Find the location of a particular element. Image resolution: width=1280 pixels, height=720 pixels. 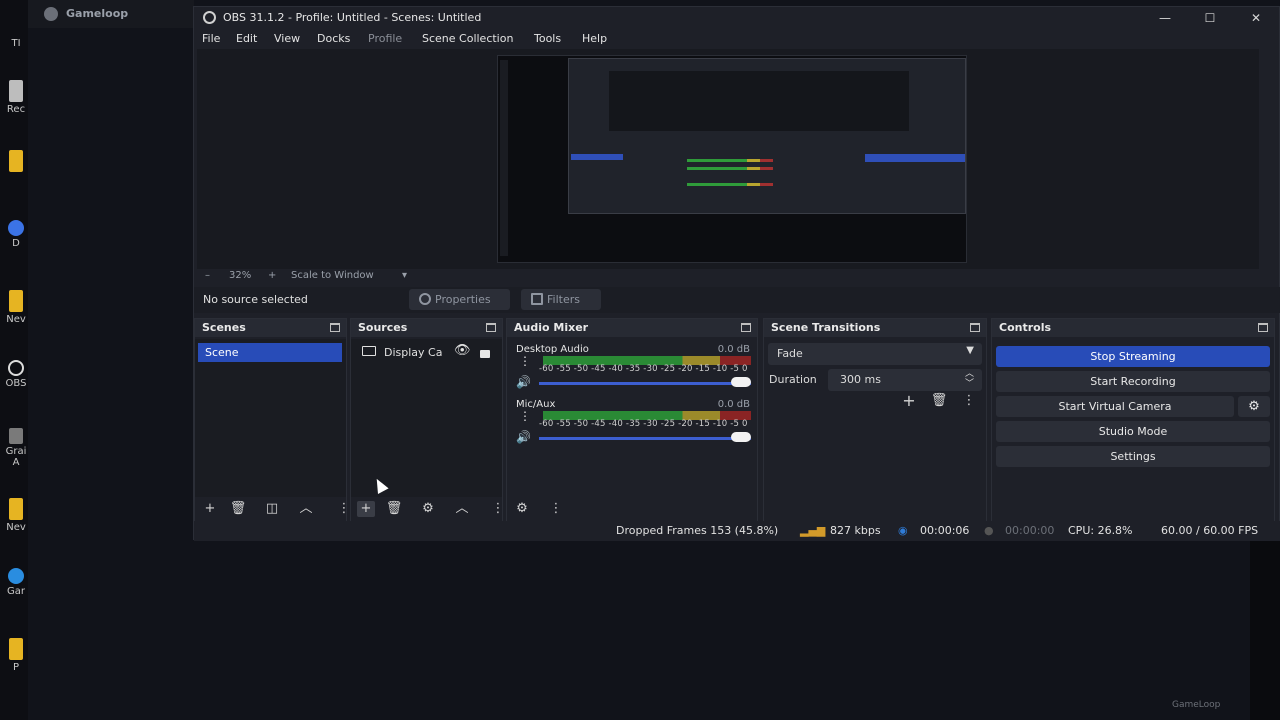

scenes-toolbar: + 🗑 ◫ ︿ ⋮ is located at coordinates (273, 509).